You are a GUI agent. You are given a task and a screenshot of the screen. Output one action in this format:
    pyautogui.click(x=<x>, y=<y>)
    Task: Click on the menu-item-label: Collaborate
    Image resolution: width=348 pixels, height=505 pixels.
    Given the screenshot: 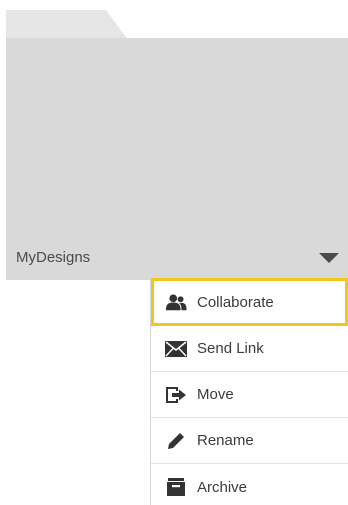 What is the action you would take?
    pyautogui.click(x=235, y=302)
    